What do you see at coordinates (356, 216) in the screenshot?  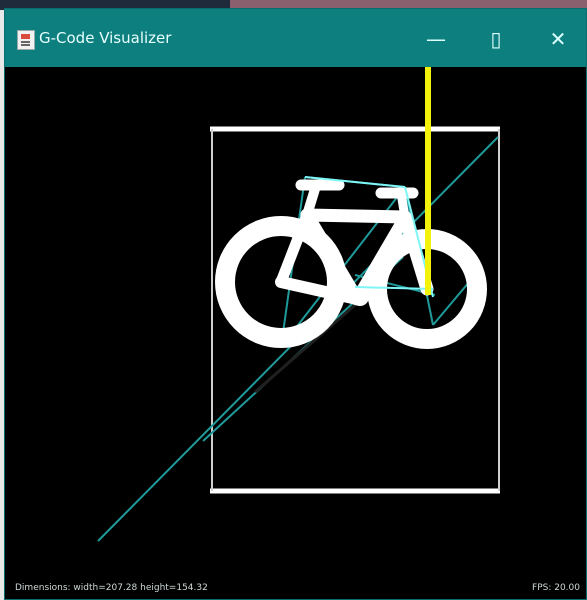 I see `top-tube` at bounding box center [356, 216].